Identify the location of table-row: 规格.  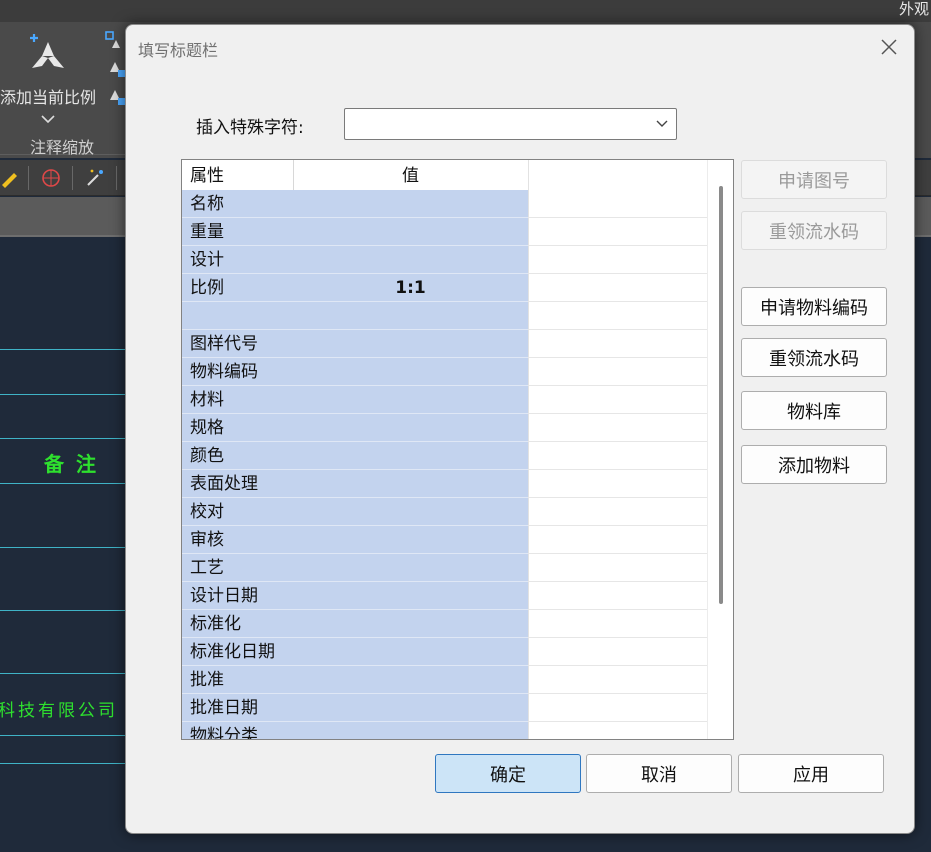
(445, 428).